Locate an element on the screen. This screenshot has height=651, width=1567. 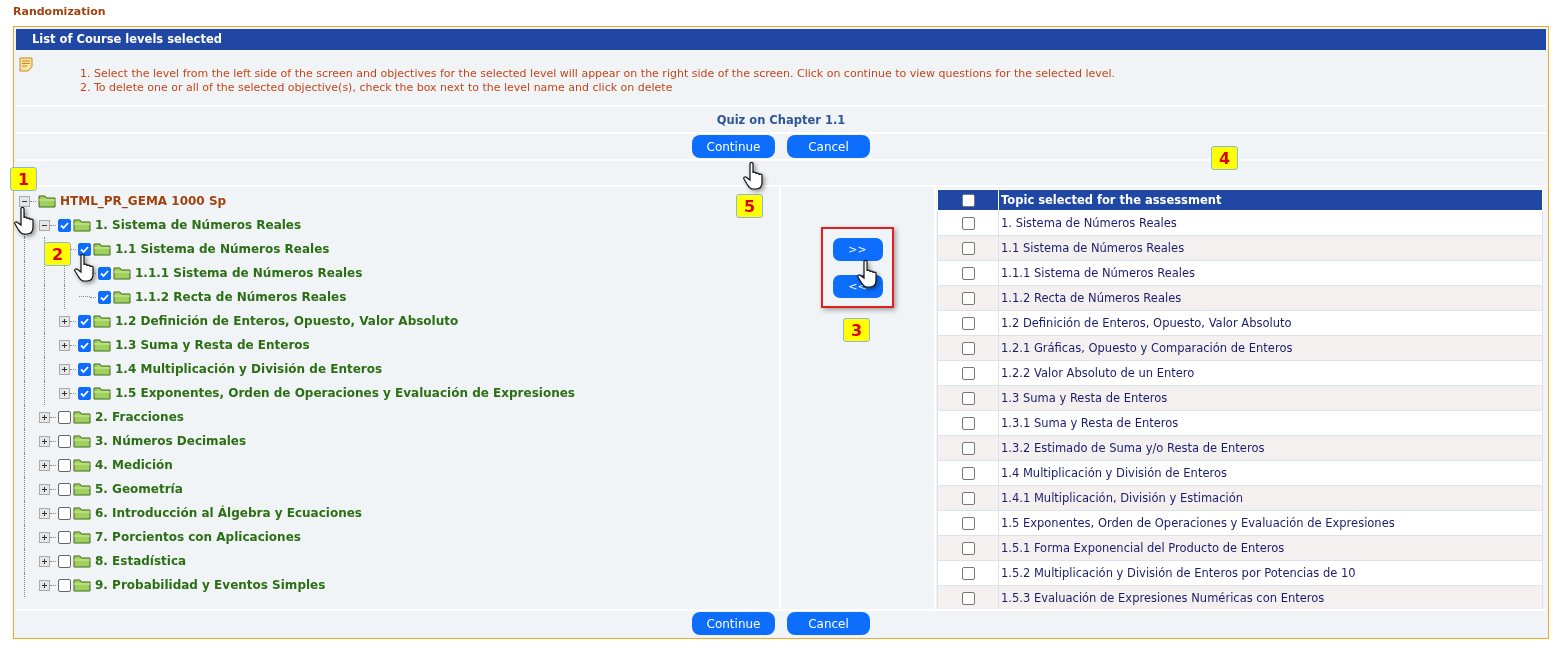
tree-item-label: 8. Estadística is located at coordinates (141, 561).